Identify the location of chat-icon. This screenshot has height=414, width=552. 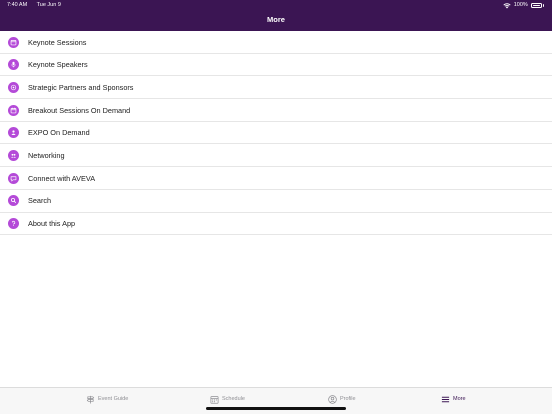
(13, 178).